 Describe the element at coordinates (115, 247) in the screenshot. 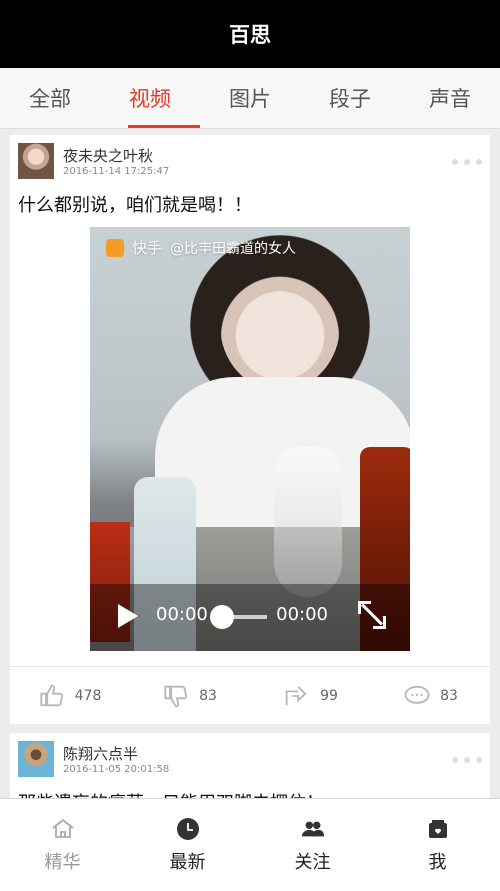

I see `app-logo-icon` at that location.